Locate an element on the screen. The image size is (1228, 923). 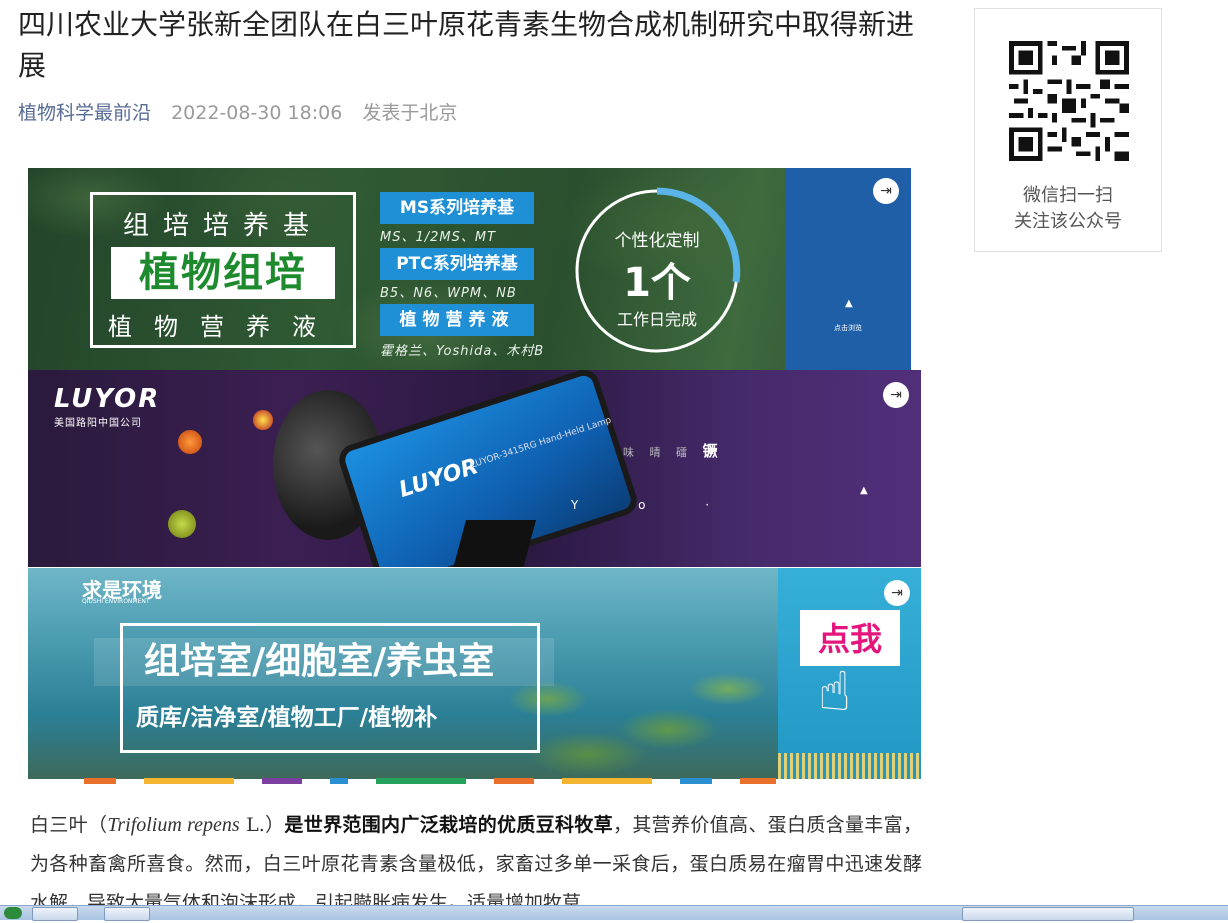
article-meta: 植物科学最前沿 2022-08-30 18:06 发表于北京 is located at coordinates (237, 111).